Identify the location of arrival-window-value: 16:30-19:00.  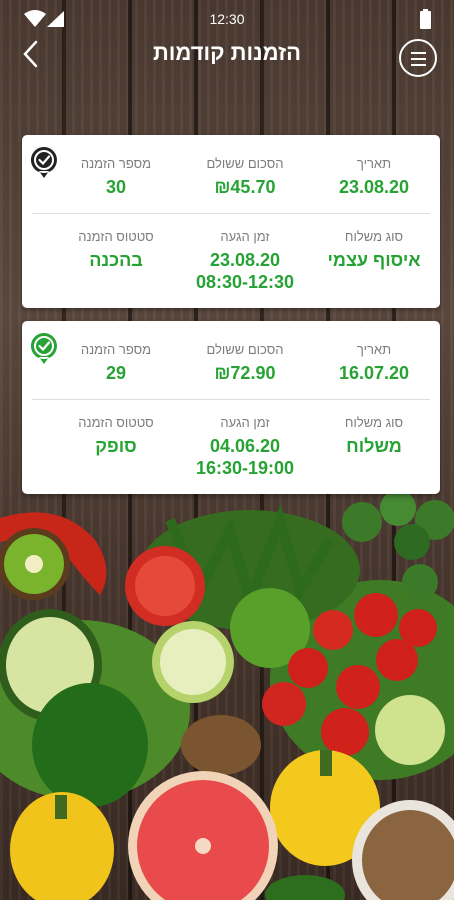
(245, 468).